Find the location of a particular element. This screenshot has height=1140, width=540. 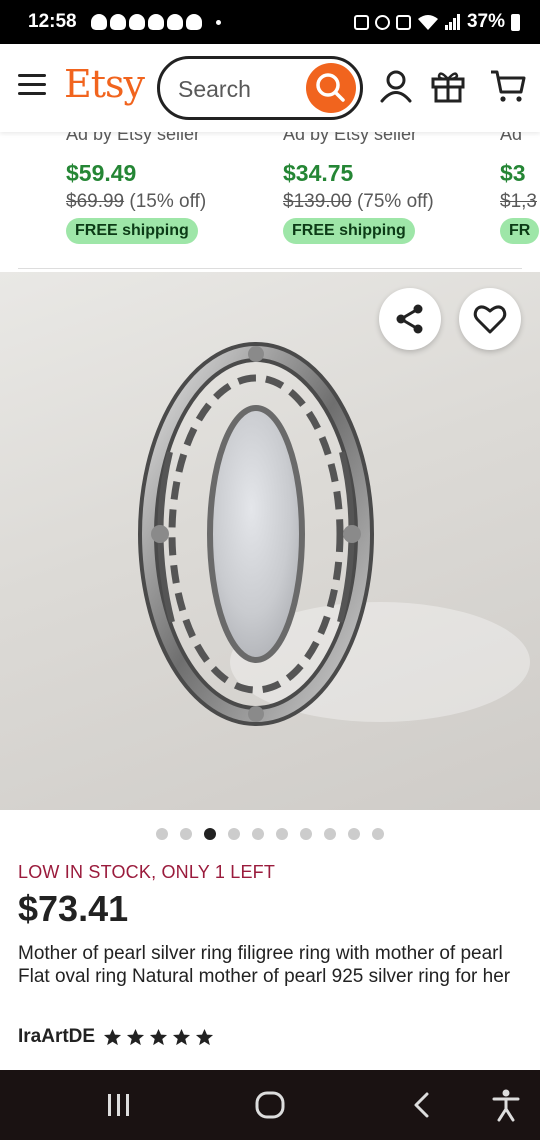

stock-notice: LOW IN STOCK, ONLY 1 LEFT is located at coordinates (147, 872).